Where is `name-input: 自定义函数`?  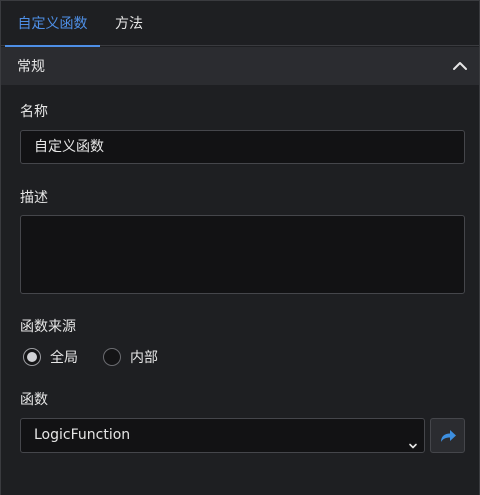
name-input: 自定义函数 is located at coordinates (242, 147).